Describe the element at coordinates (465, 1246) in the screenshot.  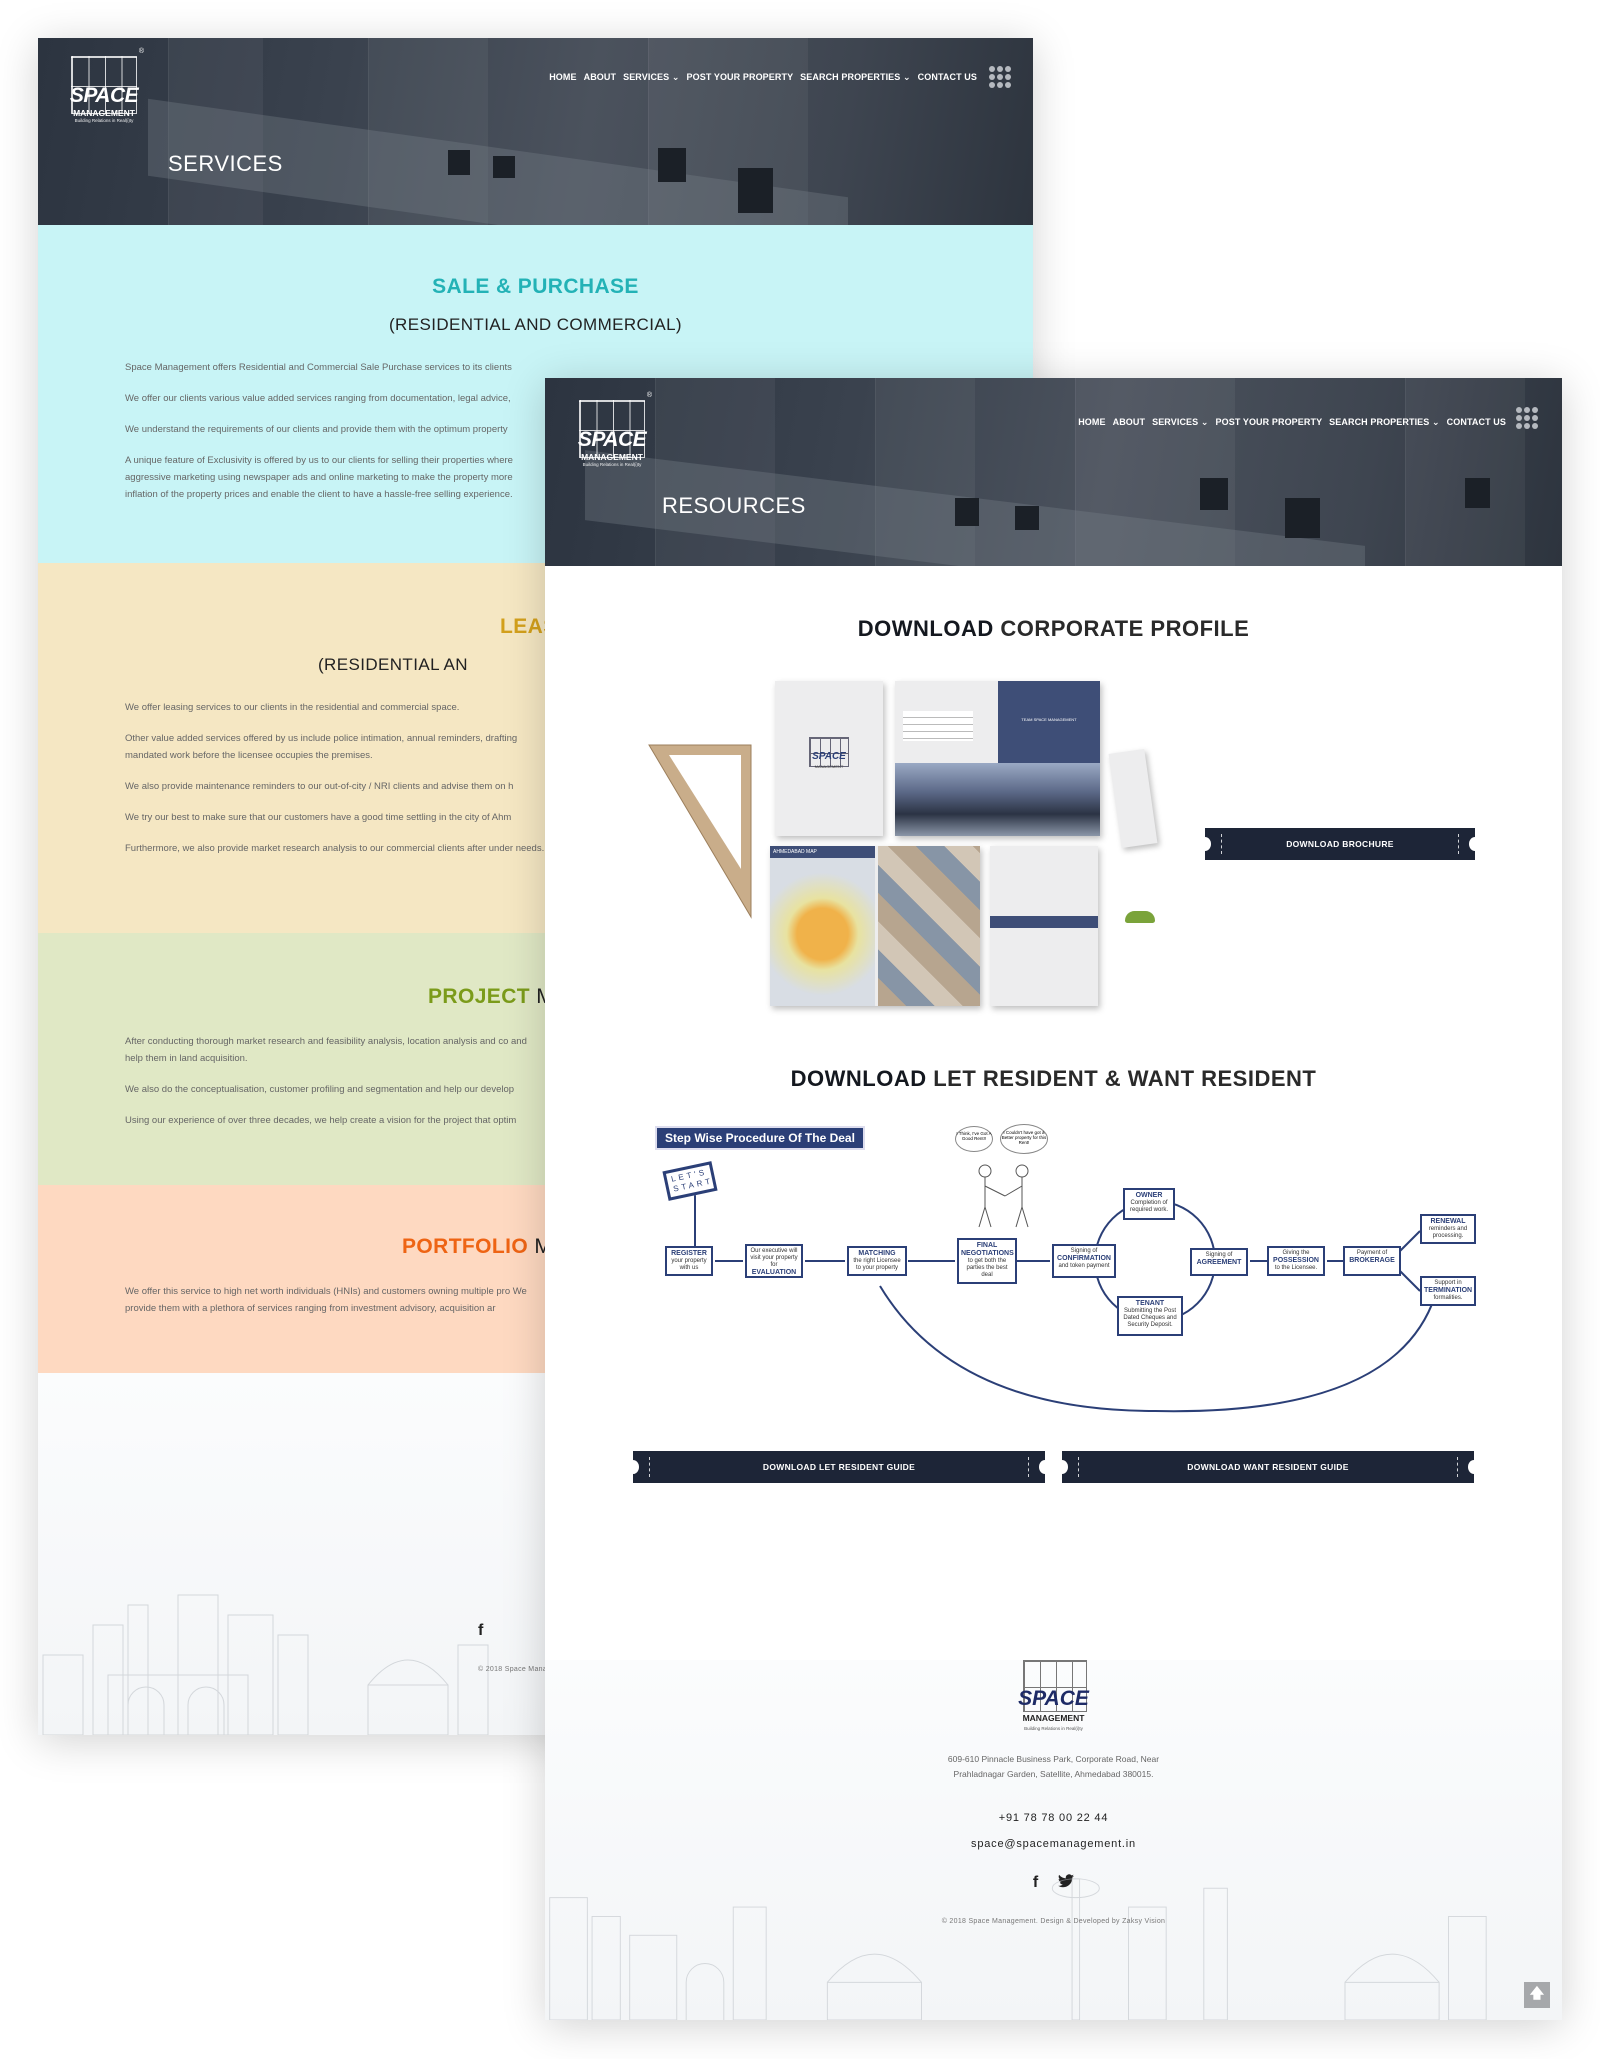
I see `section-title-accent: PORTFOLIO` at that location.